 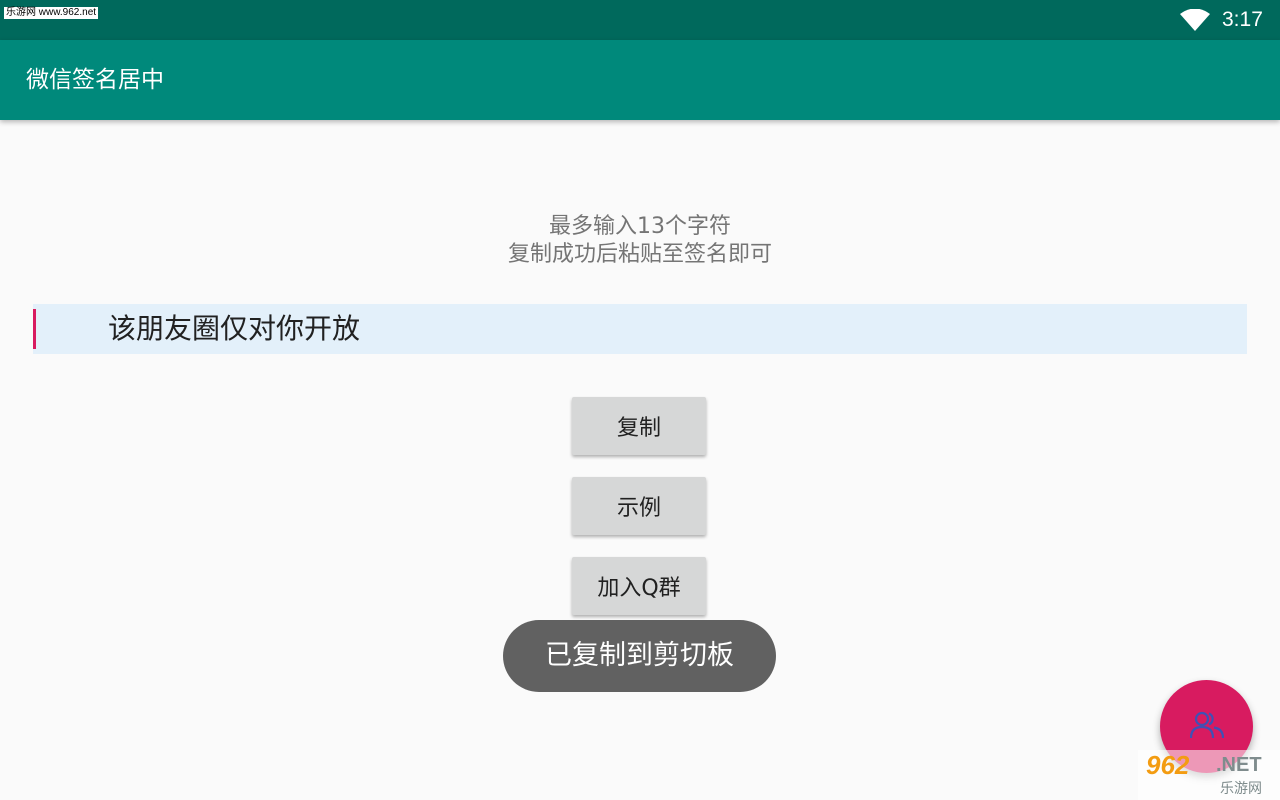 I want to click on hint-line-2: 复制成功后粘贴至签名即可, so click(x=639, y=254).